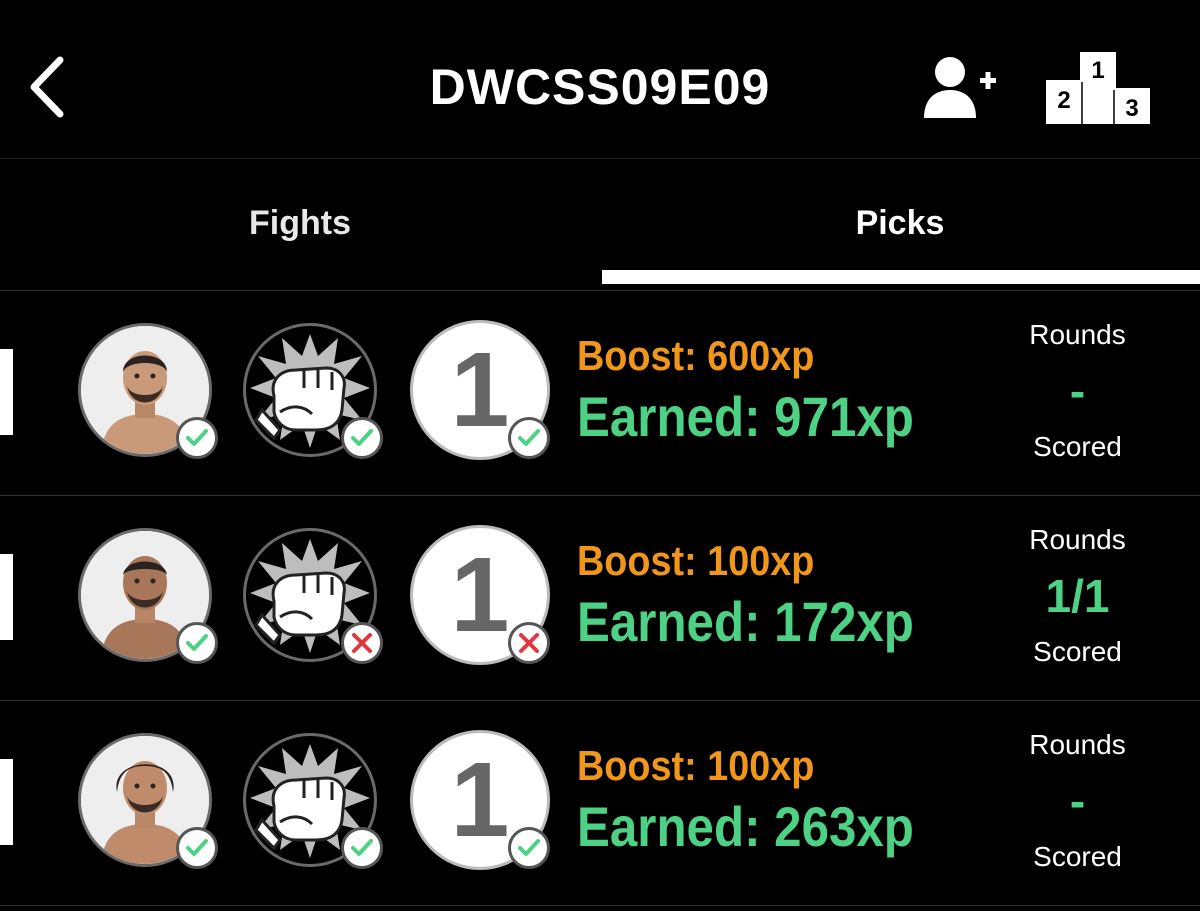  I want to click on boost-text: Boost: 600xp, so click(696, 355).